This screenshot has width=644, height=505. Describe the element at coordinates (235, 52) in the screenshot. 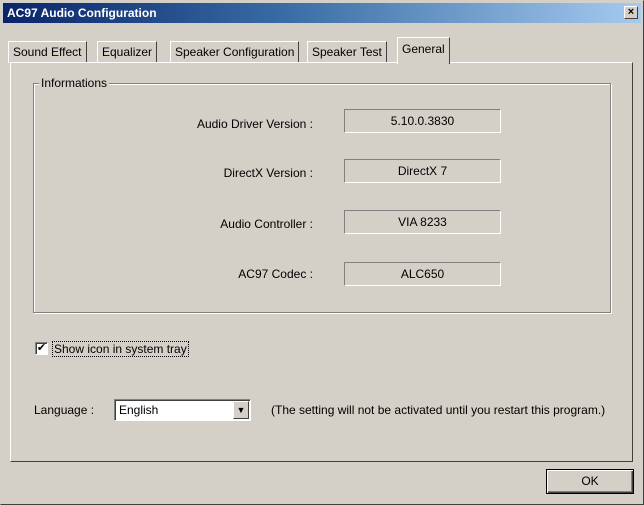

I see `tab-speaker-configuration: Speaker Configuration` at that location.